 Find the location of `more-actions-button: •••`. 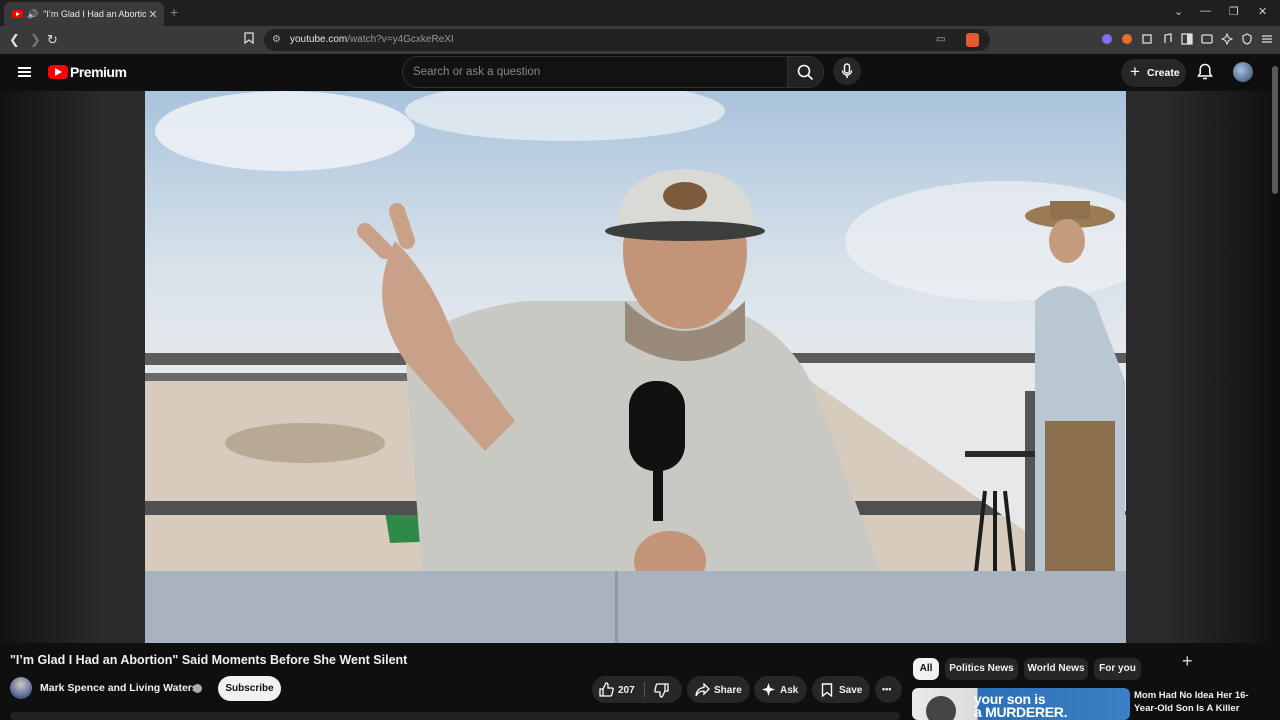

more-actions-button: ••• is located at coordinates (888, 689).